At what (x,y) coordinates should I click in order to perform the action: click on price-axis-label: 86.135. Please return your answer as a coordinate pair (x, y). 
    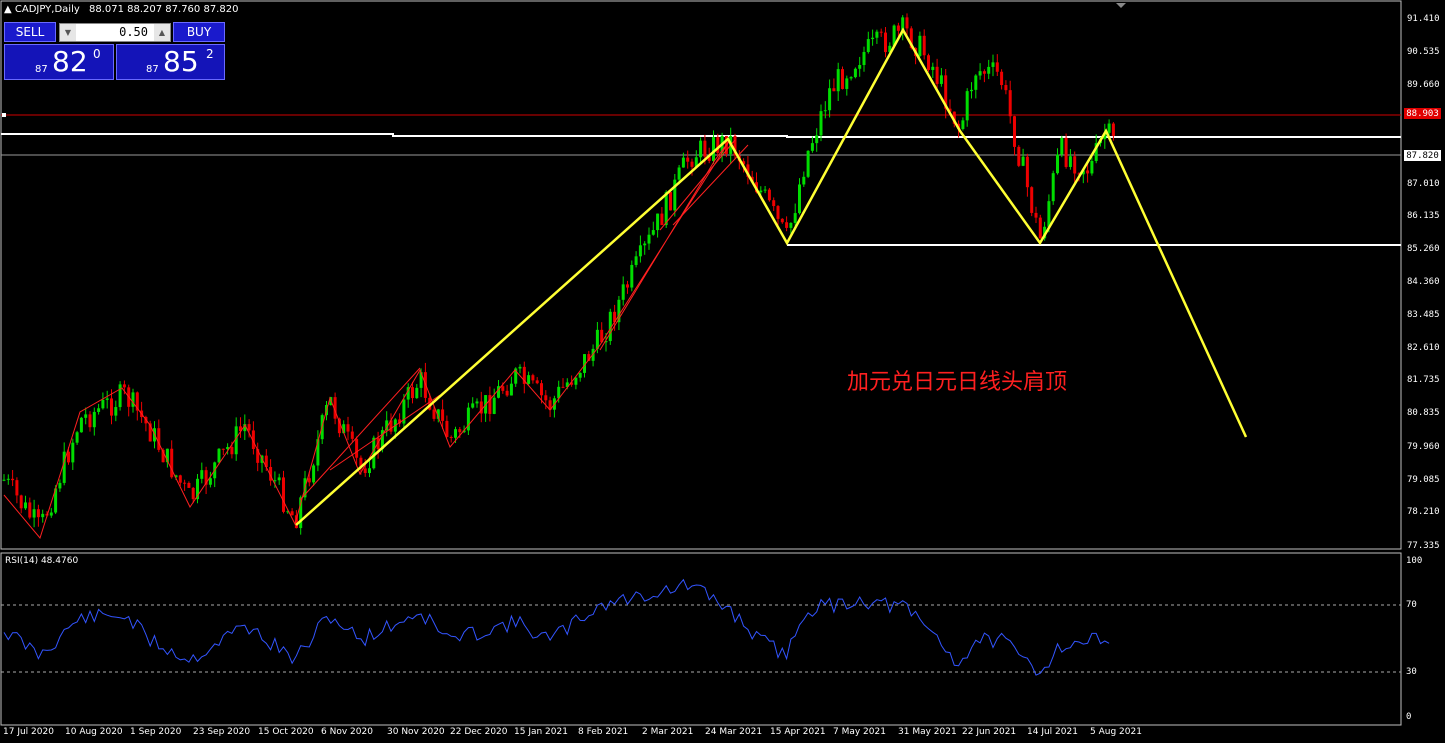
    Looking at the image, I should click on (1423, 216).